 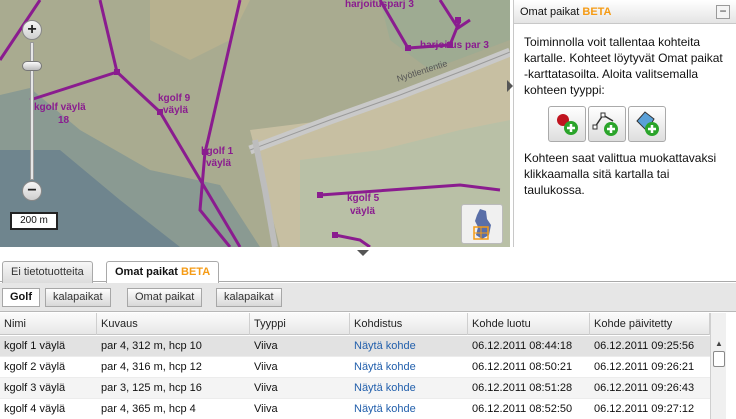 What do you see at coordinates (60, 107) in the screenshot?
I see `map-label: kgolf väylä` at bounding box center [60, 107].